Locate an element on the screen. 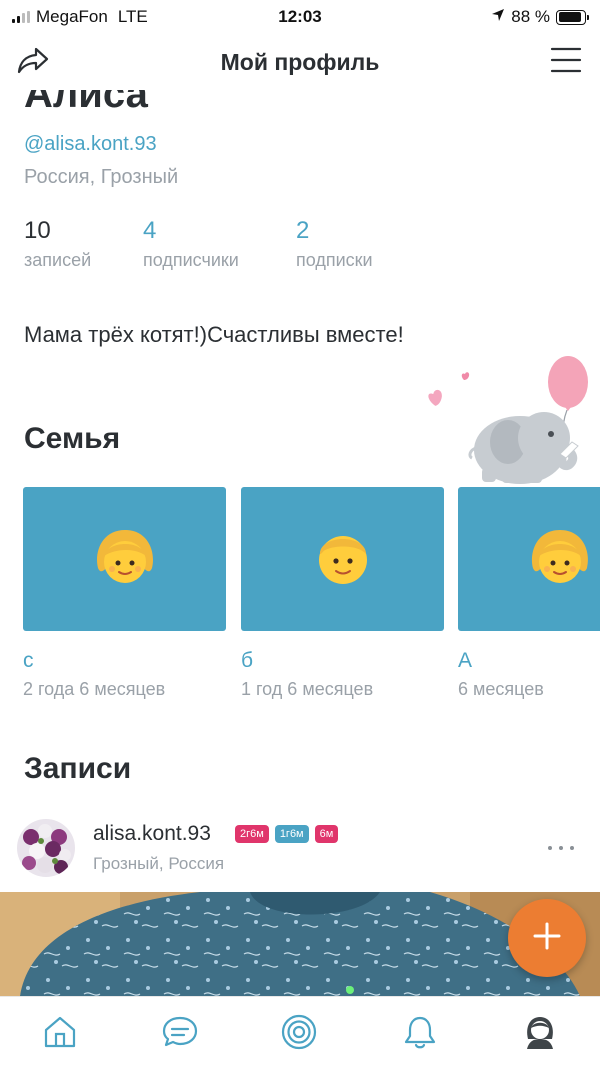 This screenshot has width=600, height=1066. battery-icon is located at coordinates (572, 17).